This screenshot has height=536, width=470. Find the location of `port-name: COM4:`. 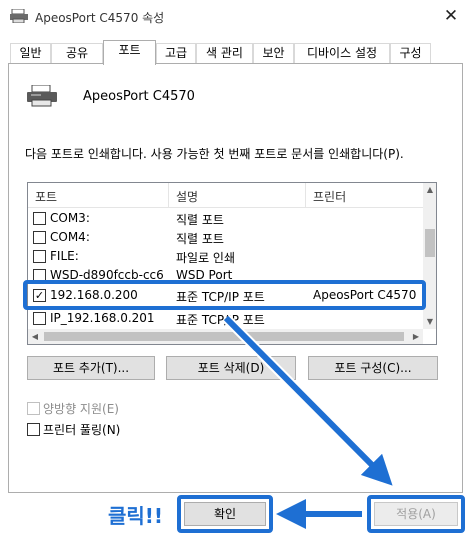

port-name: COM4: is located at coordinates (70, 237).